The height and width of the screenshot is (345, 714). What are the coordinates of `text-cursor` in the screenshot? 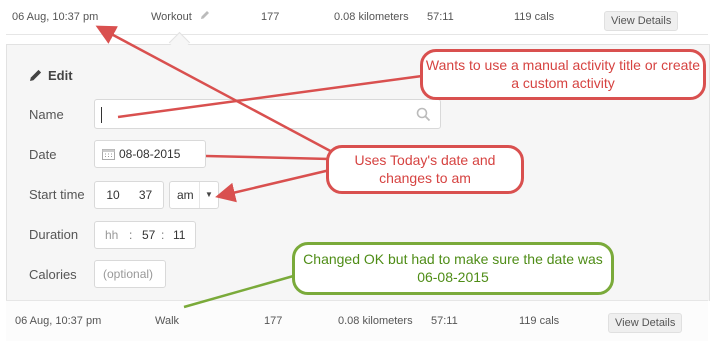 It's located at (101, 115).